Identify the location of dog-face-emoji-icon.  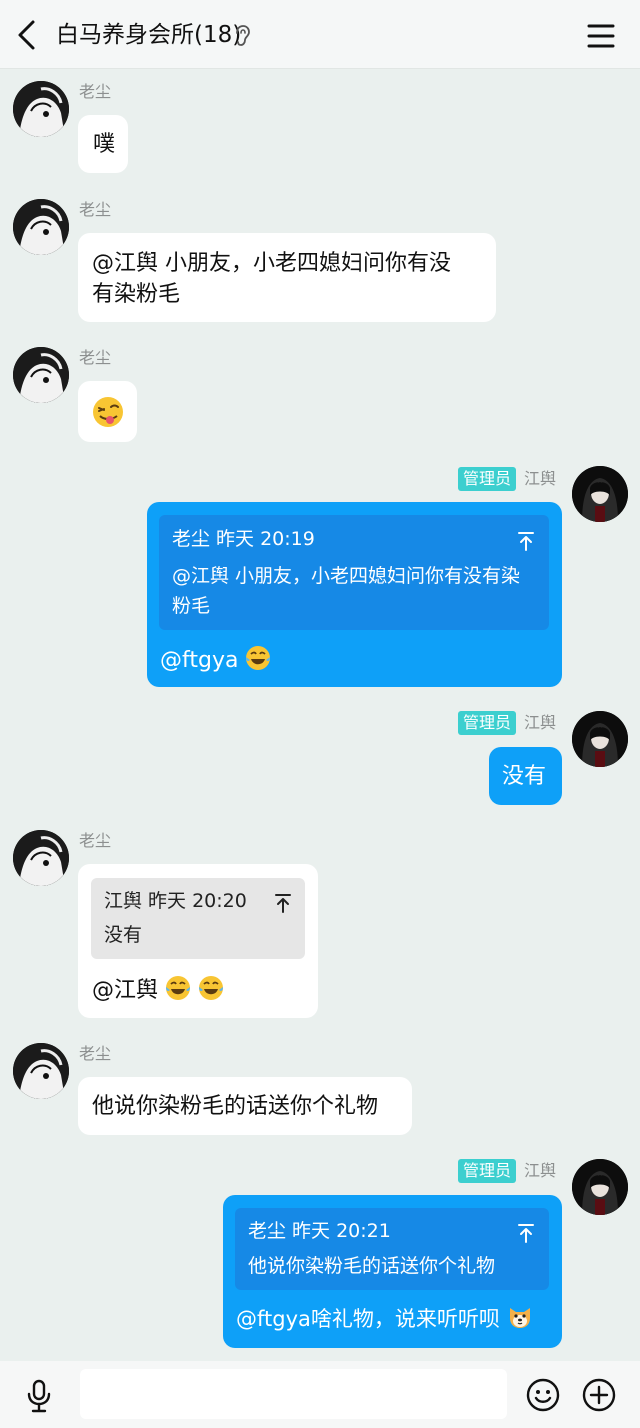
(520, 1321).